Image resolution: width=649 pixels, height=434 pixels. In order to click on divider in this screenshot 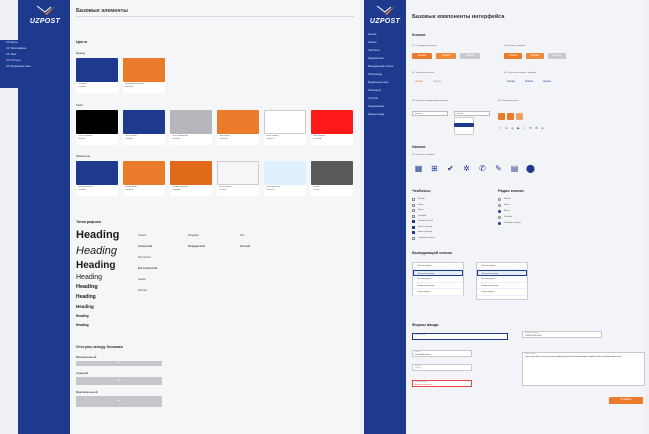, I will do `click(215, 16)`.